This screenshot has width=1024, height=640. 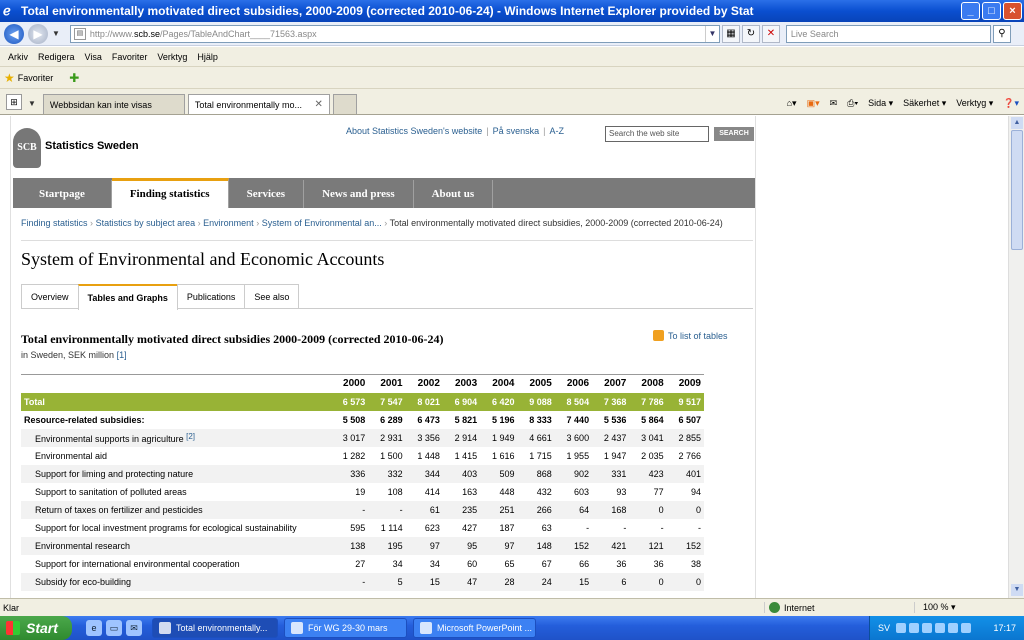 What do you see at coordinates (991, 11) in the screenshot?
I see `maximize-button: □` at bounding box center [991, 11].